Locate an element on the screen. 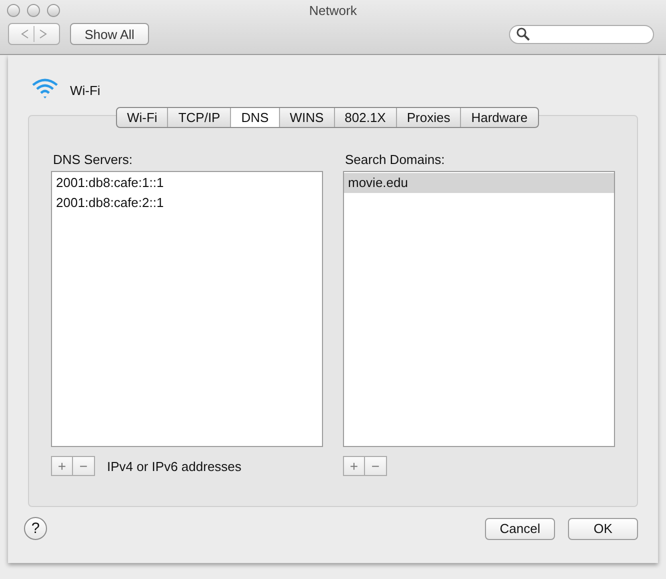 Image resolution: width=666 pixels, height=579 pixels. hint-text: IPv4 or IPv6 addresses is located at coordinates (174, 466).